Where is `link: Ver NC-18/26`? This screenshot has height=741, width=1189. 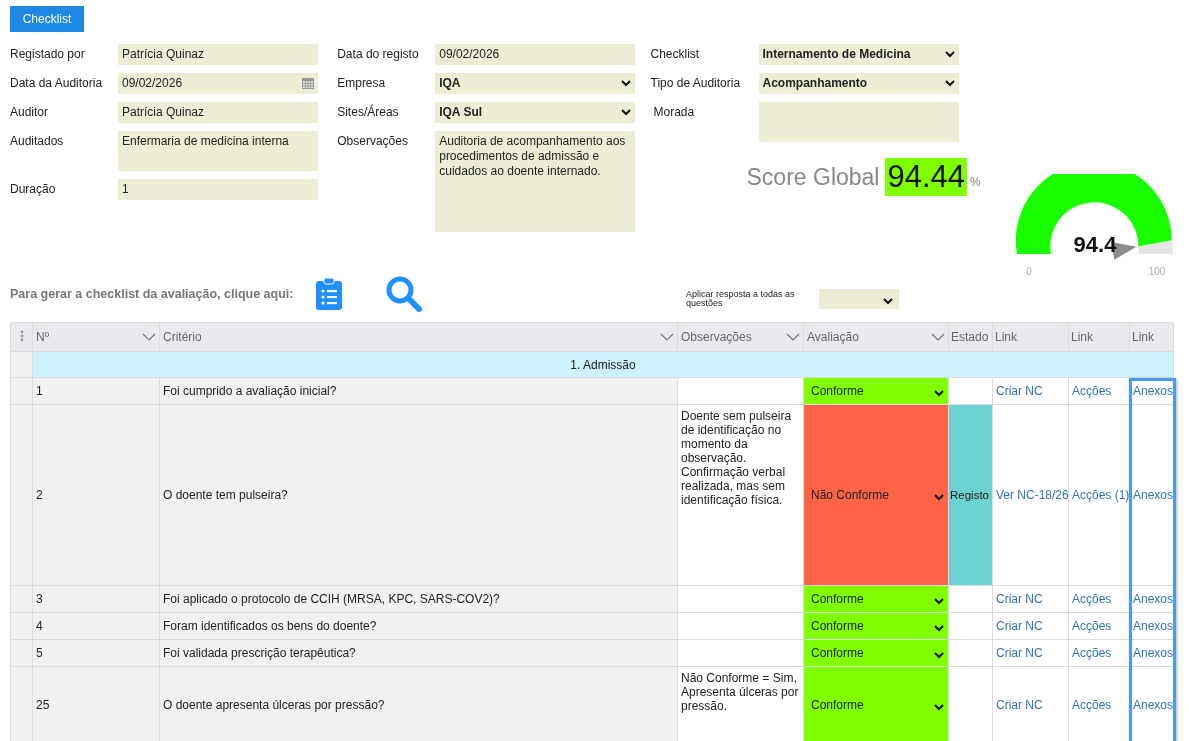 link: Ver NC-18/26 is located at coordinates (1032, 495).